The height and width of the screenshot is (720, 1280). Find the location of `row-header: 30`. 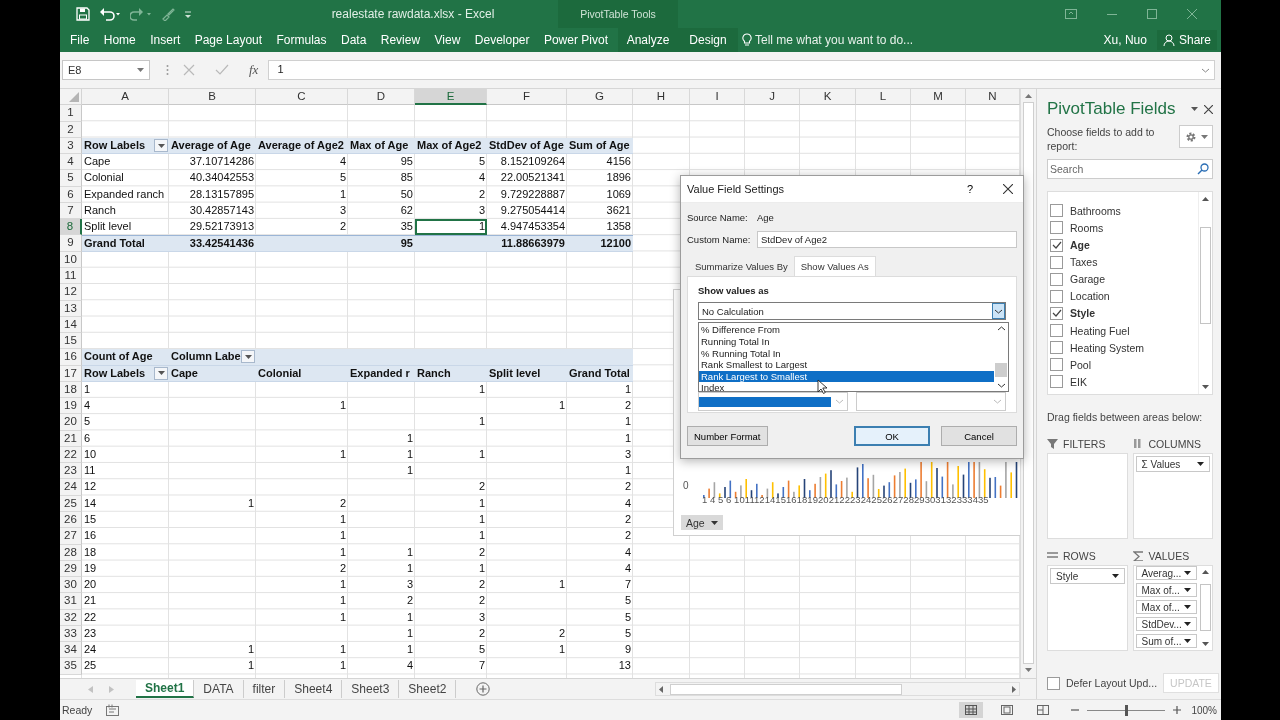

row-header: 30 is located at coordinates (71, 585).